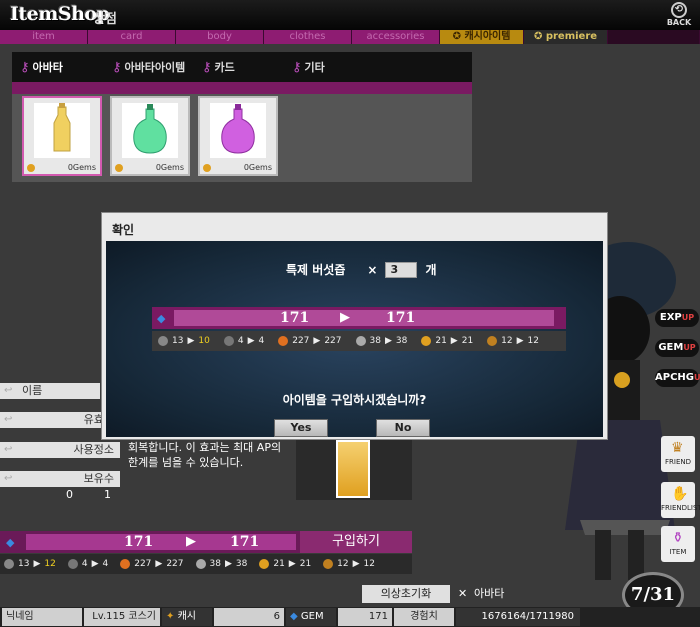 This screenshot has width=700, height=627. I want to click on tab-cash-item: ✪ 캐시아이템, so click(482, 37).